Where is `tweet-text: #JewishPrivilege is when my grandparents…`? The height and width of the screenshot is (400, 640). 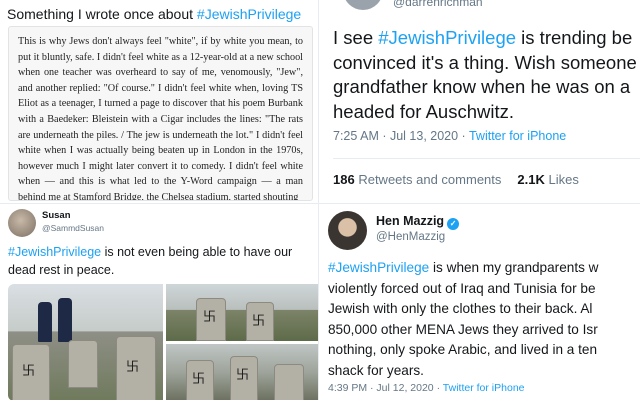
tweet-text: #JewishPrivilege is when my grandparents… is located at coordinates (484, 319).